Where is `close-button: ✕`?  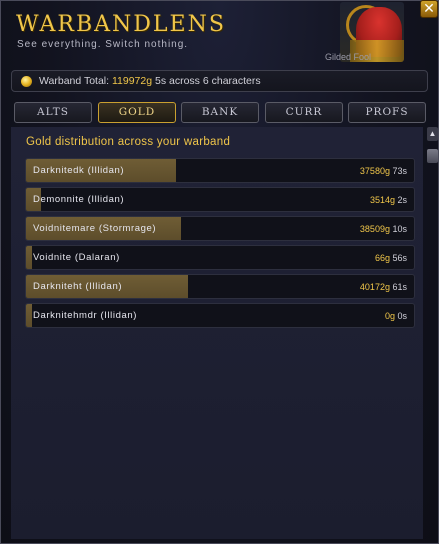 close-button: ✕ is located at coordinates (429, 9).